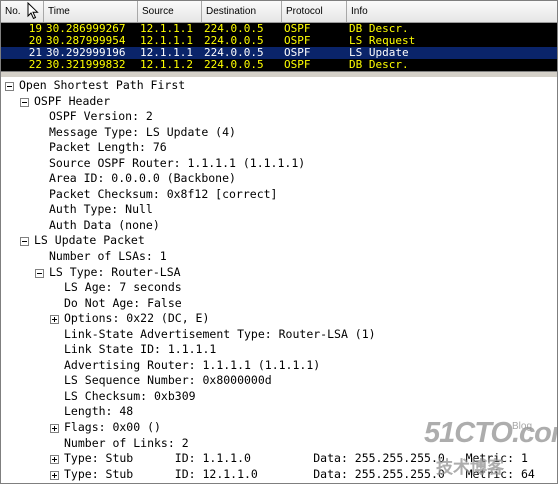 The image size is (558, 484). I want to click on packet-no-cell: 19, so click(35, 29).